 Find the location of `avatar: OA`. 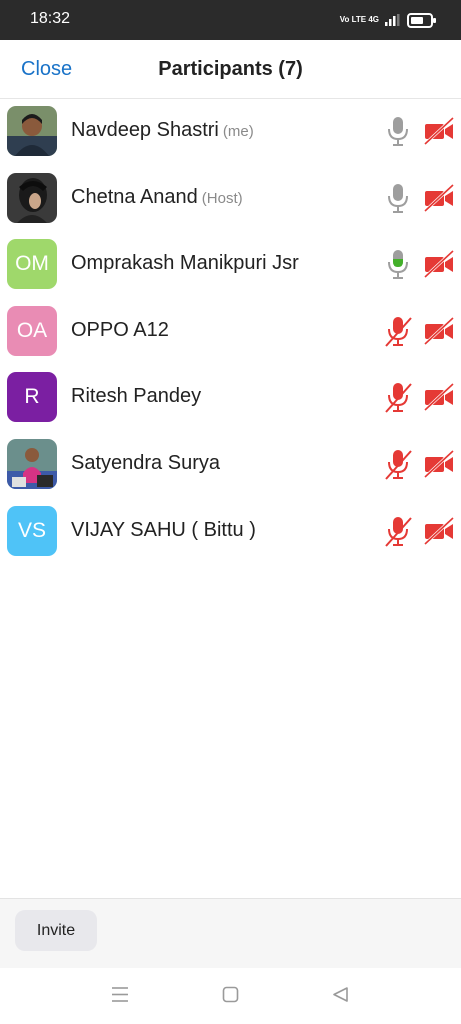

avatar: OA is located at coordinates (32, 330).